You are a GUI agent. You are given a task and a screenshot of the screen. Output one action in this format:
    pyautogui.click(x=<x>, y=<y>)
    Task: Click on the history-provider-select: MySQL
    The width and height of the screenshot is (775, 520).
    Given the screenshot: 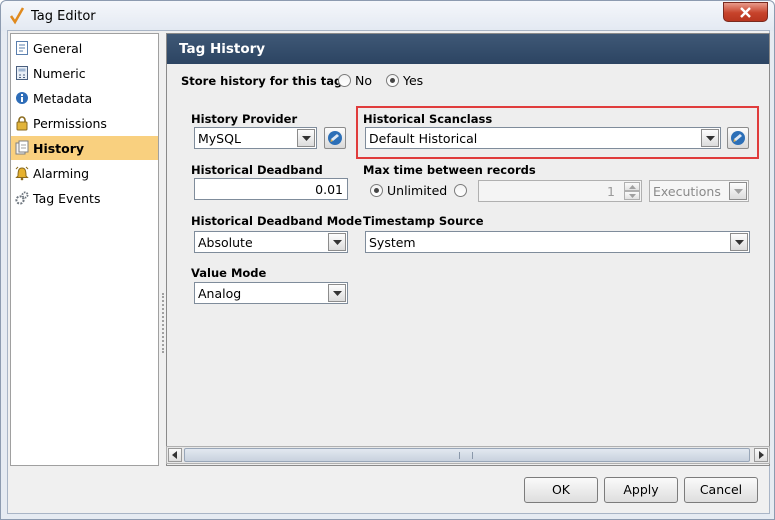 What is the action you would take?
    pyautogui.click(x=255, y=138)
    